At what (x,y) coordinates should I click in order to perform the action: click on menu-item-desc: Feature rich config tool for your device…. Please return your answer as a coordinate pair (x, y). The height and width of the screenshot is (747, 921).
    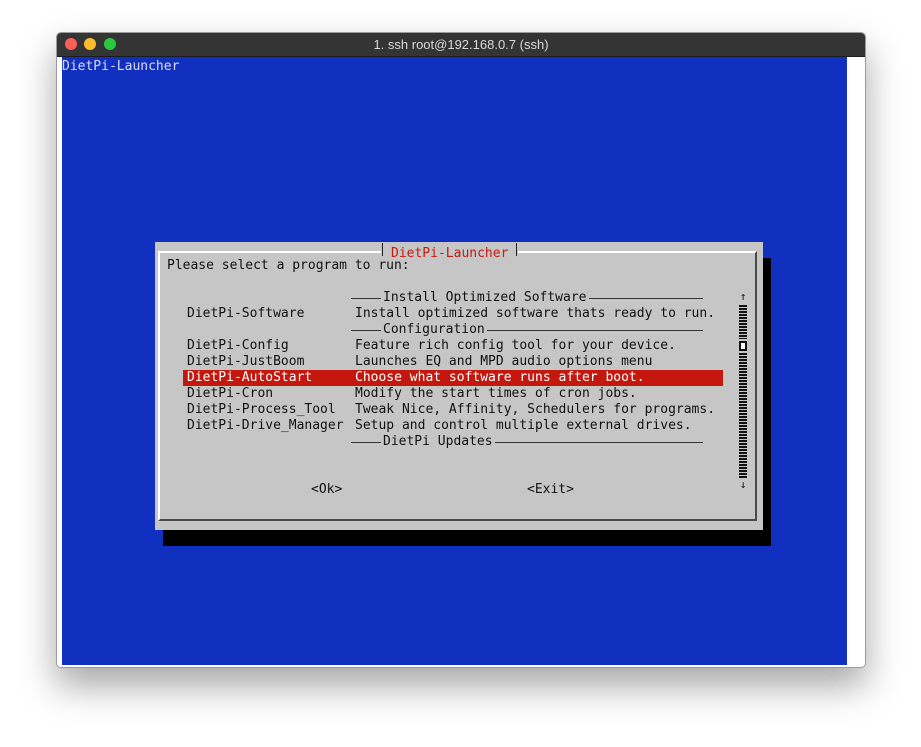
    Looking at the image, I should click on (515, 345).